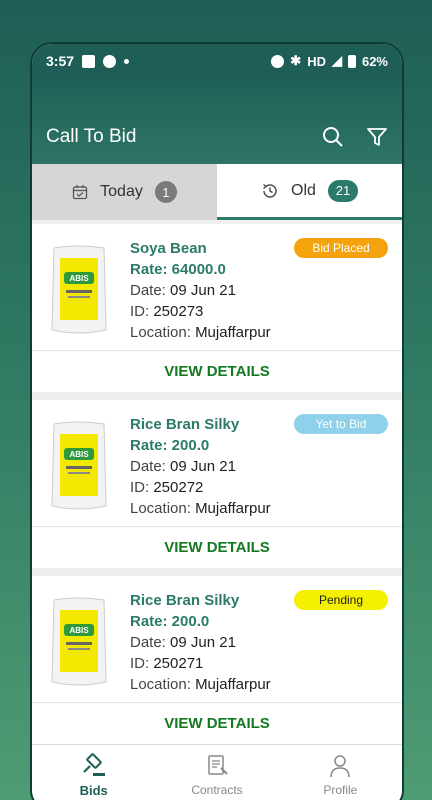 The image size is (432, 800). What do you see at coordinates (278, 61) in the screenshot?
I see `alarm-icon` at bounding box center [278, 61].